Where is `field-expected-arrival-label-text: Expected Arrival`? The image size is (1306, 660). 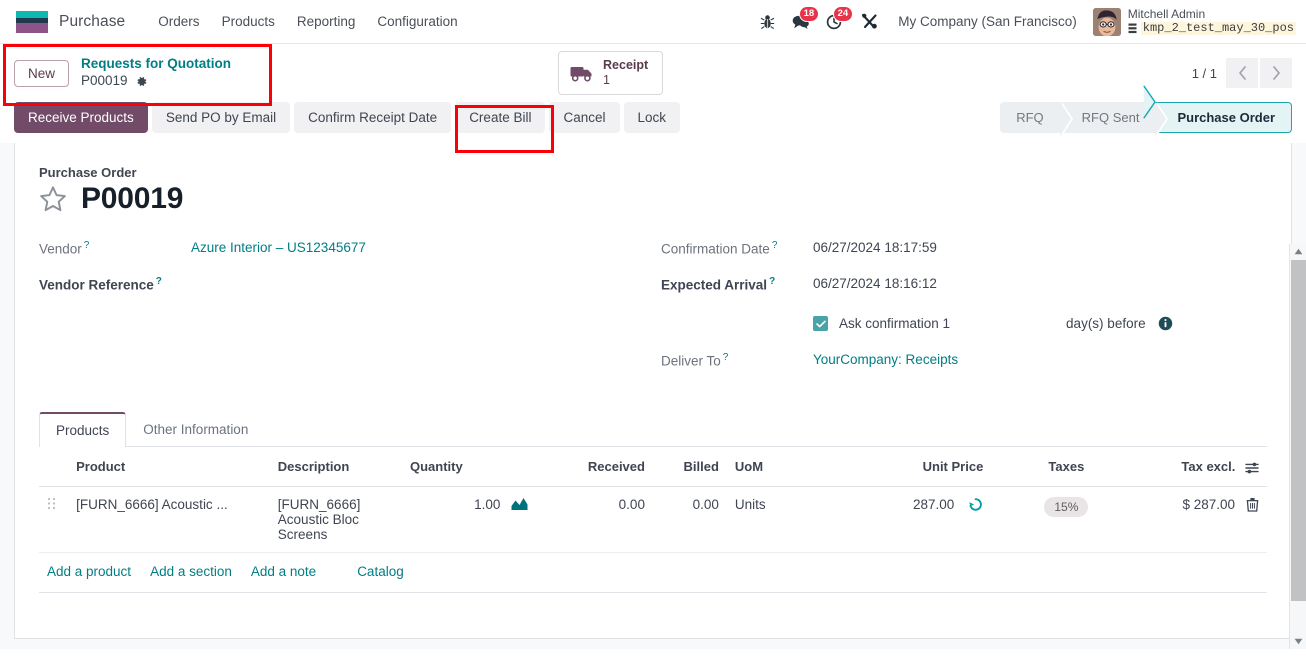 field-expected-arrival-label-text: Expected Arrival is located at coordinates (714, 285).